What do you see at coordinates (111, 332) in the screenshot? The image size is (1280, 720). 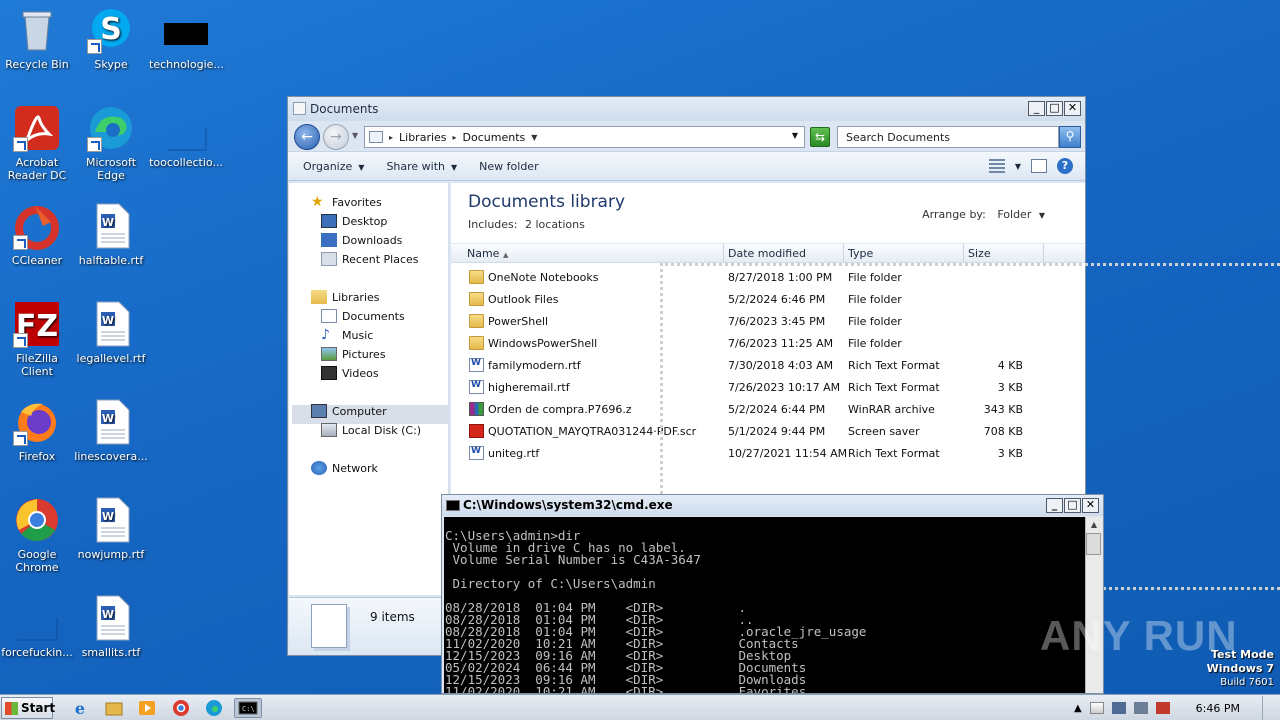 I see `desktop-icon-legallevel: W legallevel.rtf` at bounding box center [111, 332].